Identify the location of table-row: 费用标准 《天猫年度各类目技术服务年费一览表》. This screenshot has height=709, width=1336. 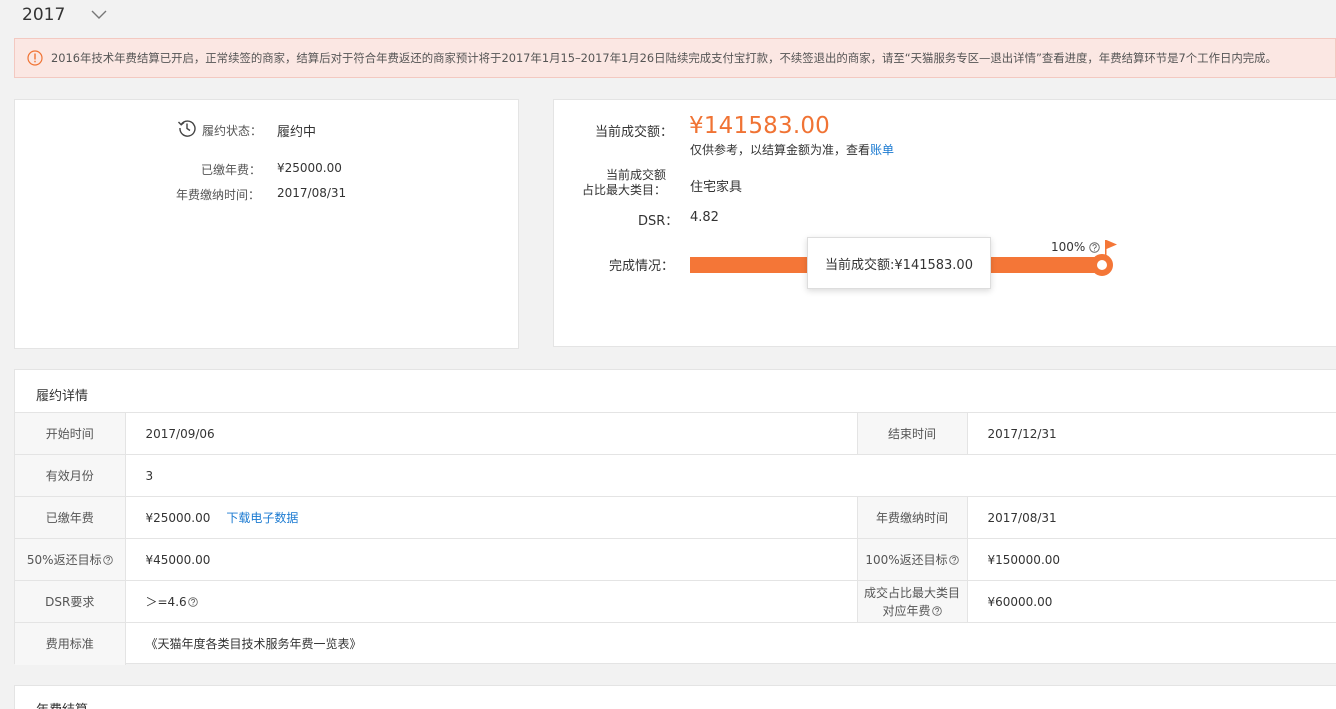
(675, 643).